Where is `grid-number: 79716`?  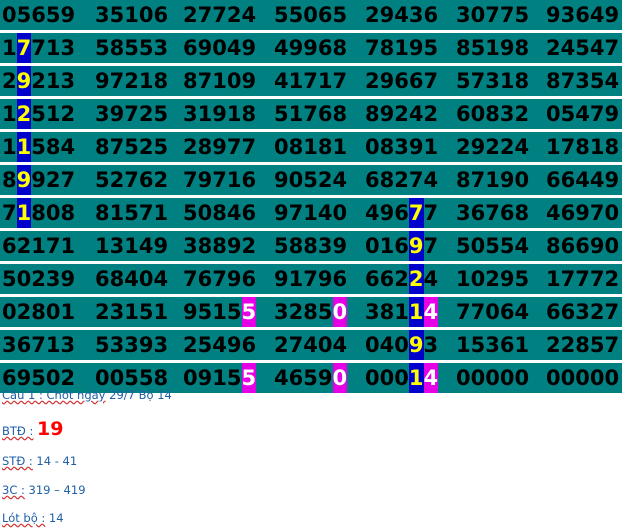
grid-number: 79716 is located at coordinates (219, 180).